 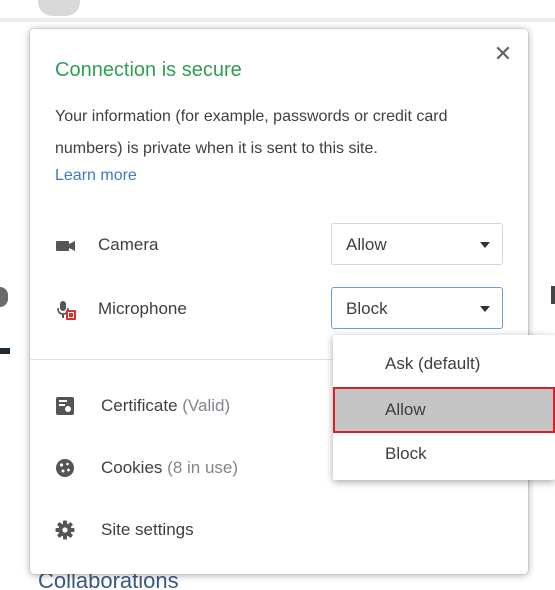 I want to click on certificate-status: (Valid), so click(x=206, y=405).